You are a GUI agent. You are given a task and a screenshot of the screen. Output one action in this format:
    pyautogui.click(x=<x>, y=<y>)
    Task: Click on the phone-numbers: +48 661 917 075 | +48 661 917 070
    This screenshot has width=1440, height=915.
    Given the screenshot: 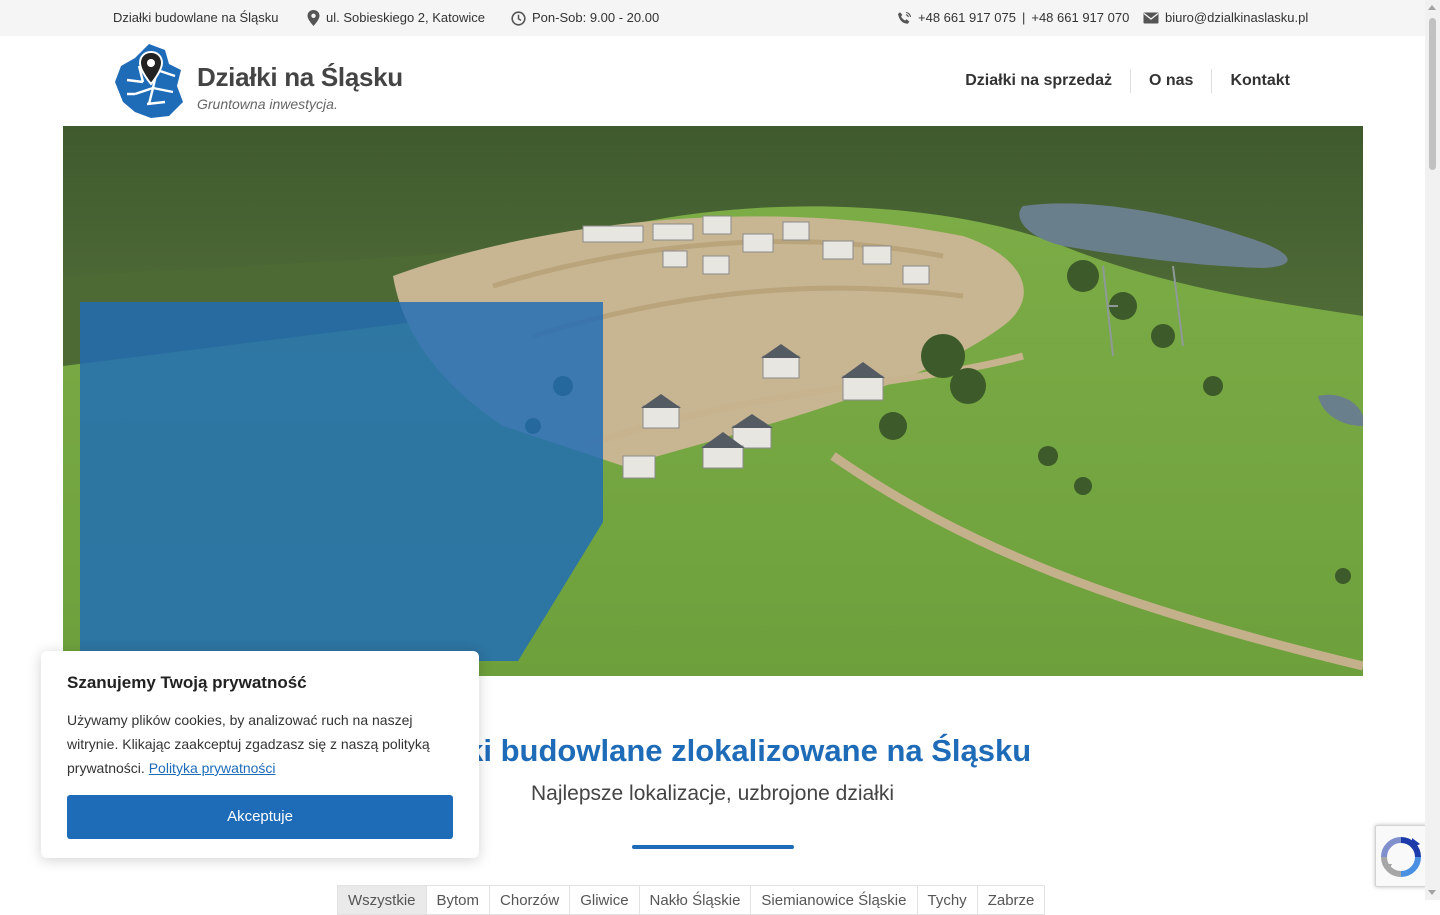 What is the action you would take?
    pyautogui.click(x=1013, y=18)
    